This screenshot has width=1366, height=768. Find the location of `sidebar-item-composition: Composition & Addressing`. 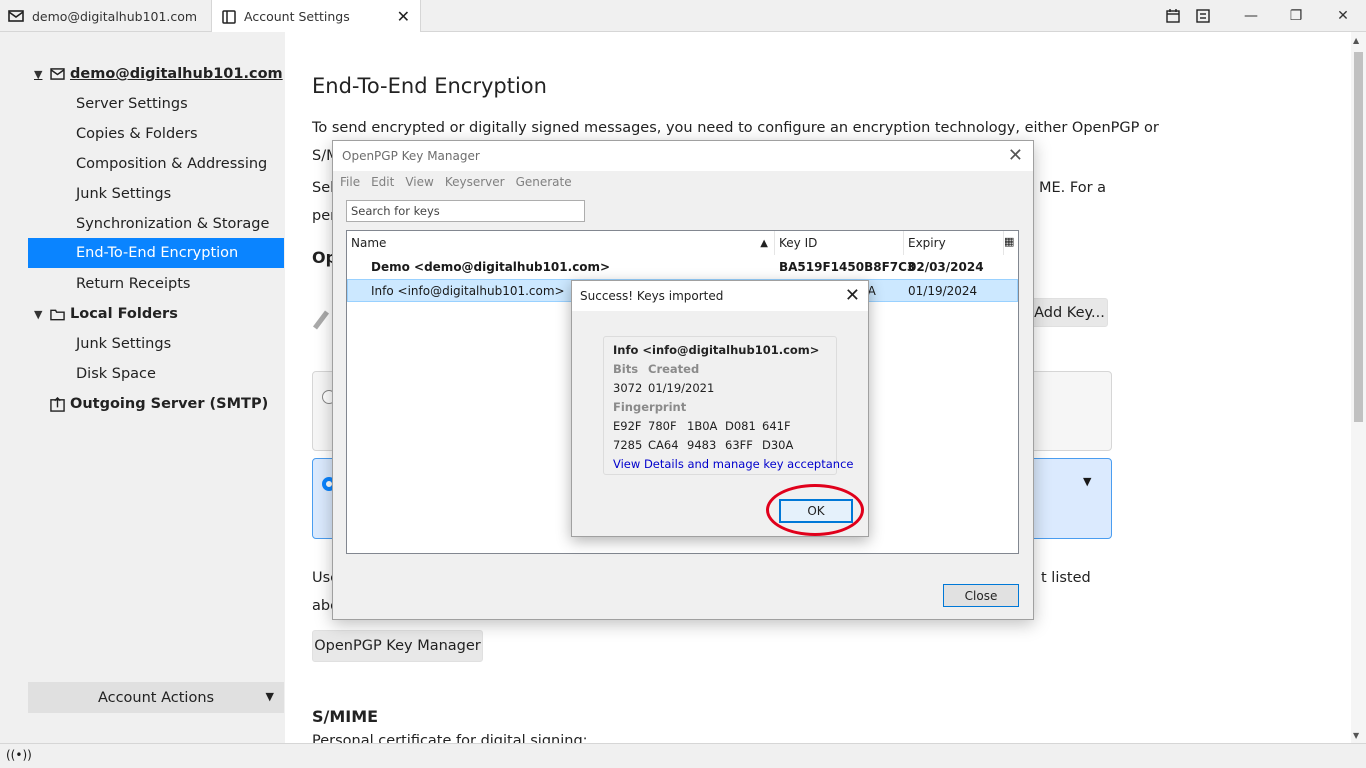

sidebar-item-composition: Composition & Addressing is located at coordinates (171, 164).